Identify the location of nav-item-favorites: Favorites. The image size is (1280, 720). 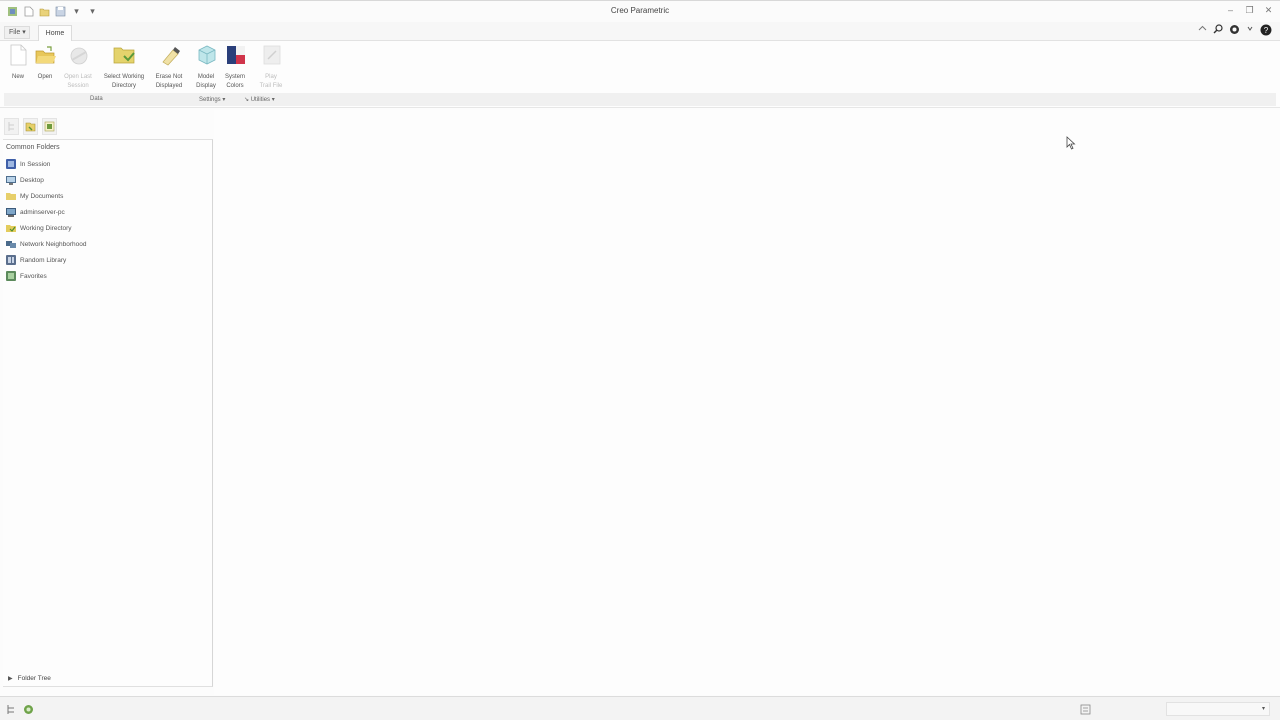
(46, 276).